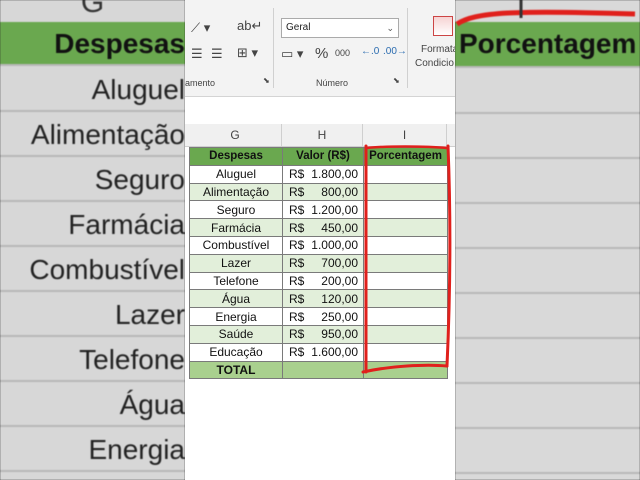 This screenshot has height=480, width=640. What do you see at coordinates (323, 227) in the screenshot?
I see `value-cell: R$ 450,00` at bounding box center [323, 227].